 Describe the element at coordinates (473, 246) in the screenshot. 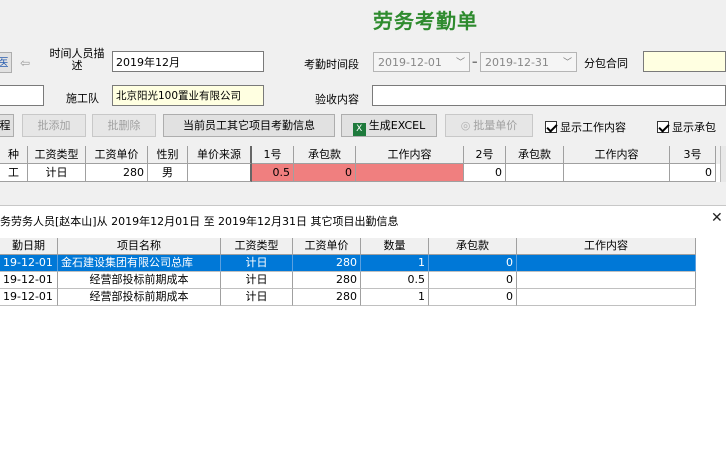

I see `table-header-cell: 承包款` at that location.